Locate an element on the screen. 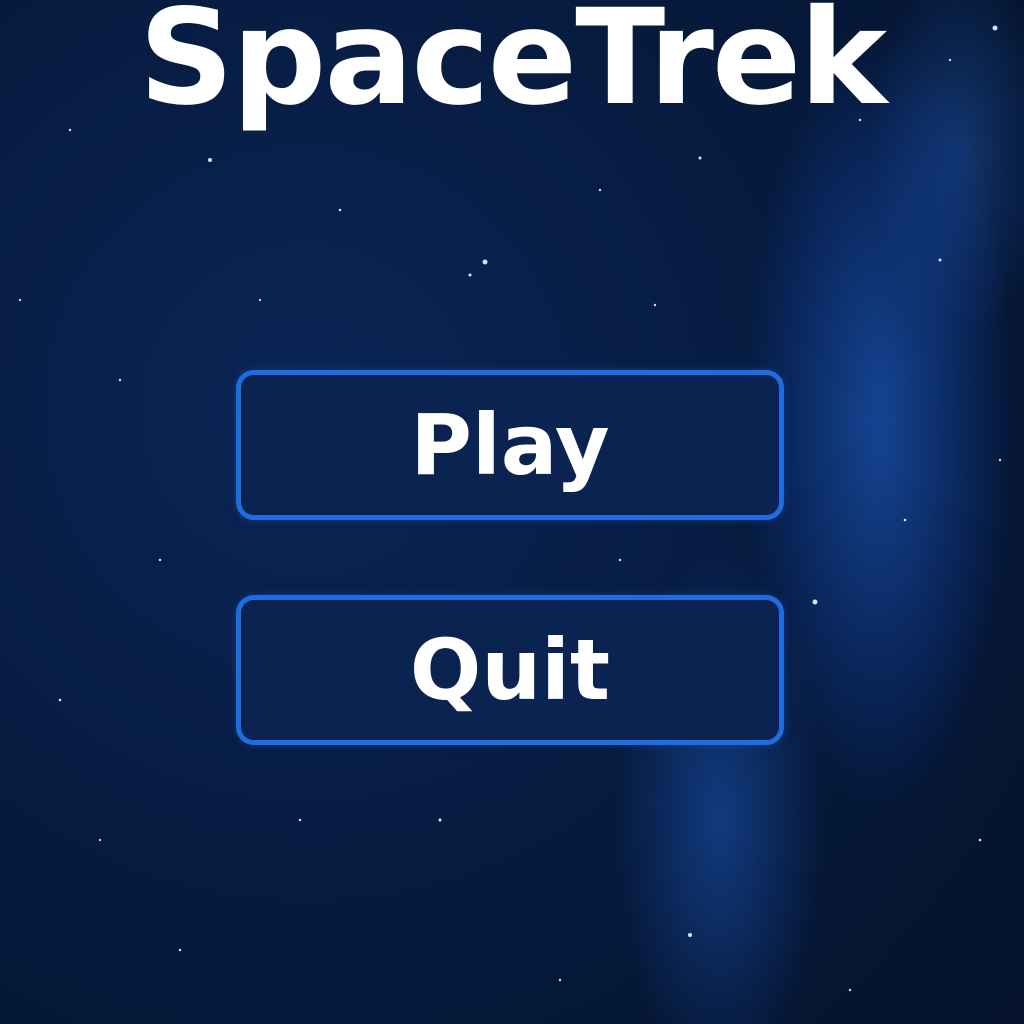  game-title: SpaceTrek is located at coordinates (512, 67).